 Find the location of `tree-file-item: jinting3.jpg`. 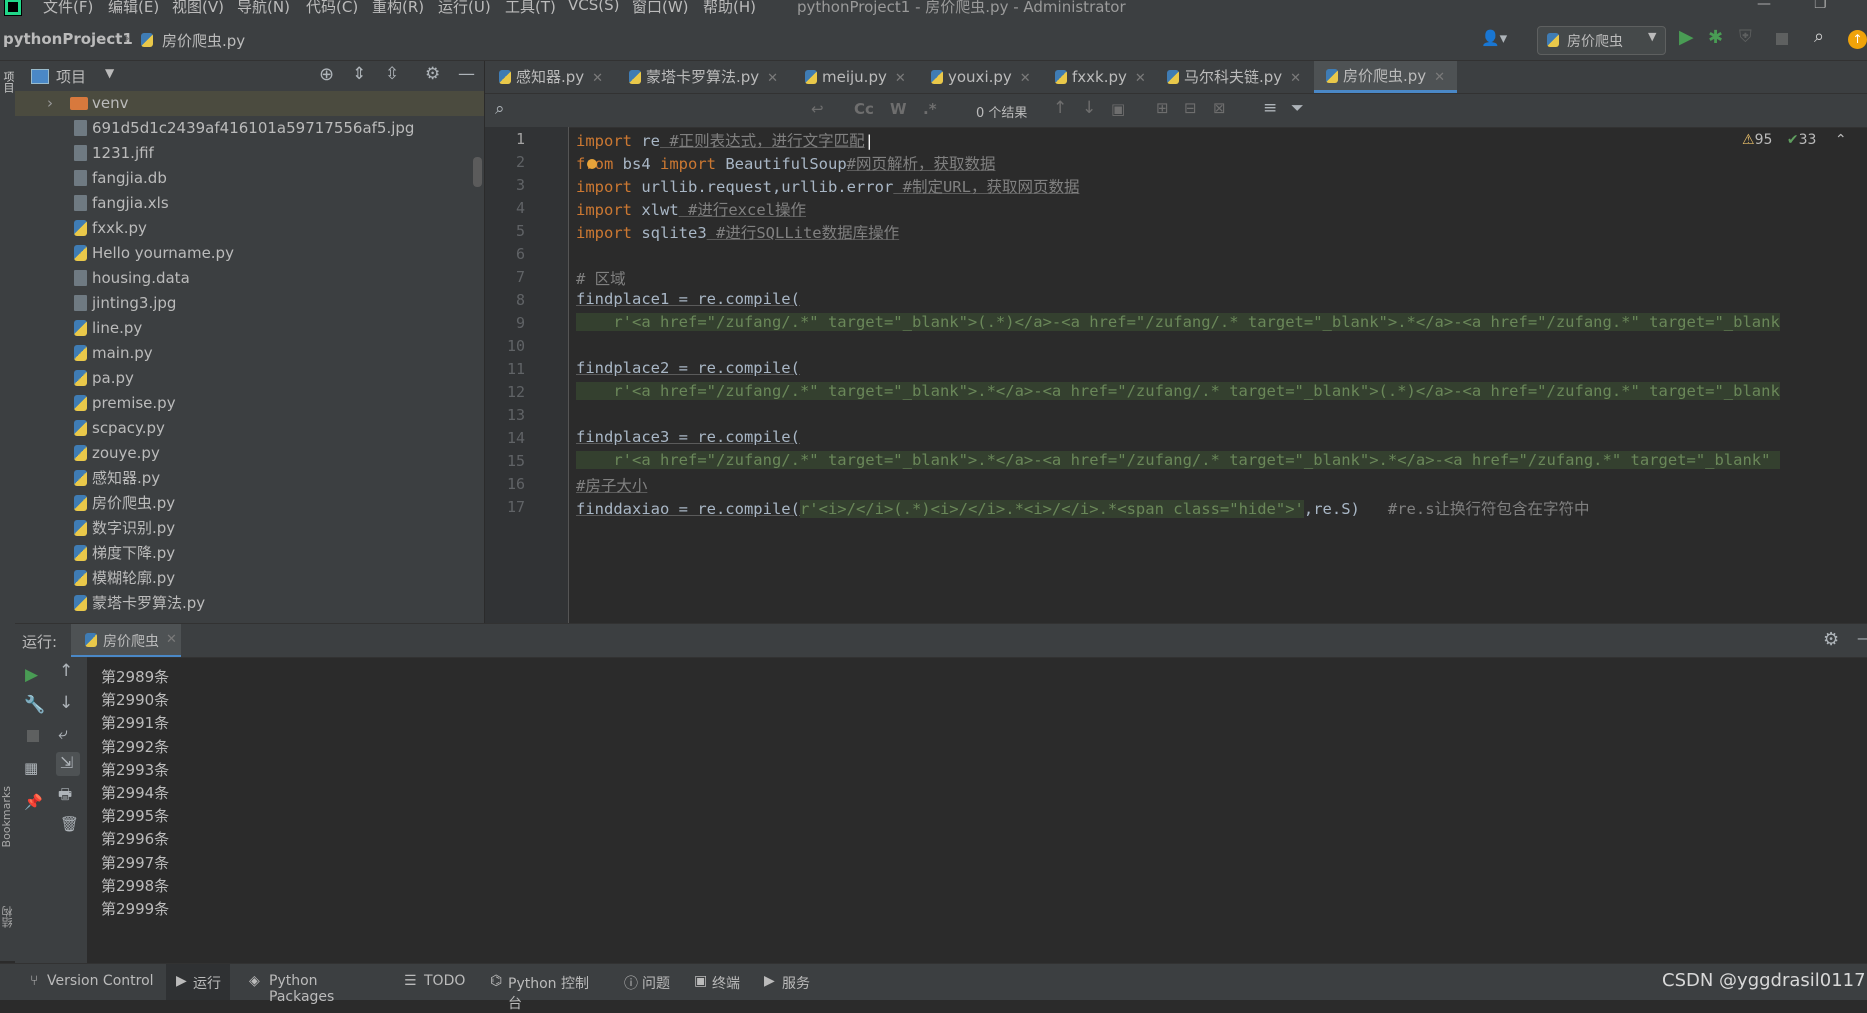

tree-file-item: jinting3.jpg is located at coordinates (249, 303).